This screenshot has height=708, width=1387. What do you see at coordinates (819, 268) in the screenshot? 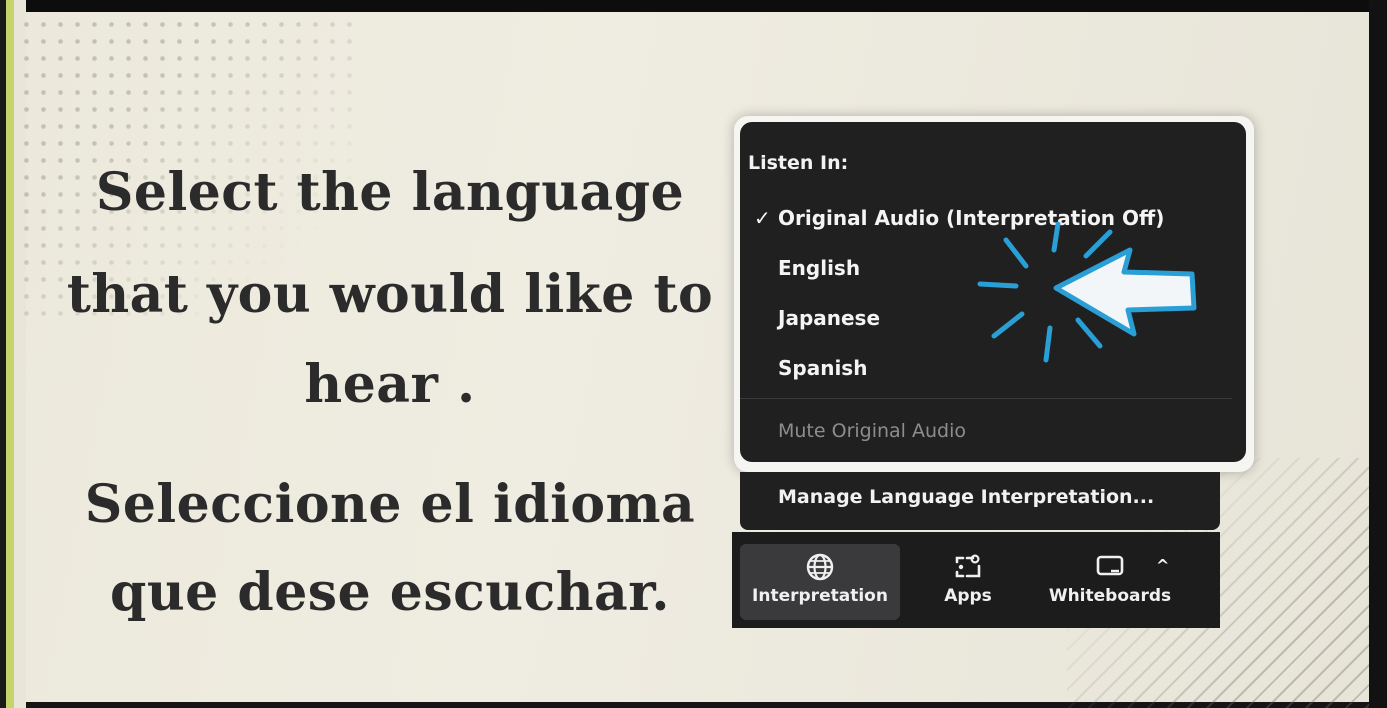
I see `menu-item-english: English` at bounding box center [819, 268].